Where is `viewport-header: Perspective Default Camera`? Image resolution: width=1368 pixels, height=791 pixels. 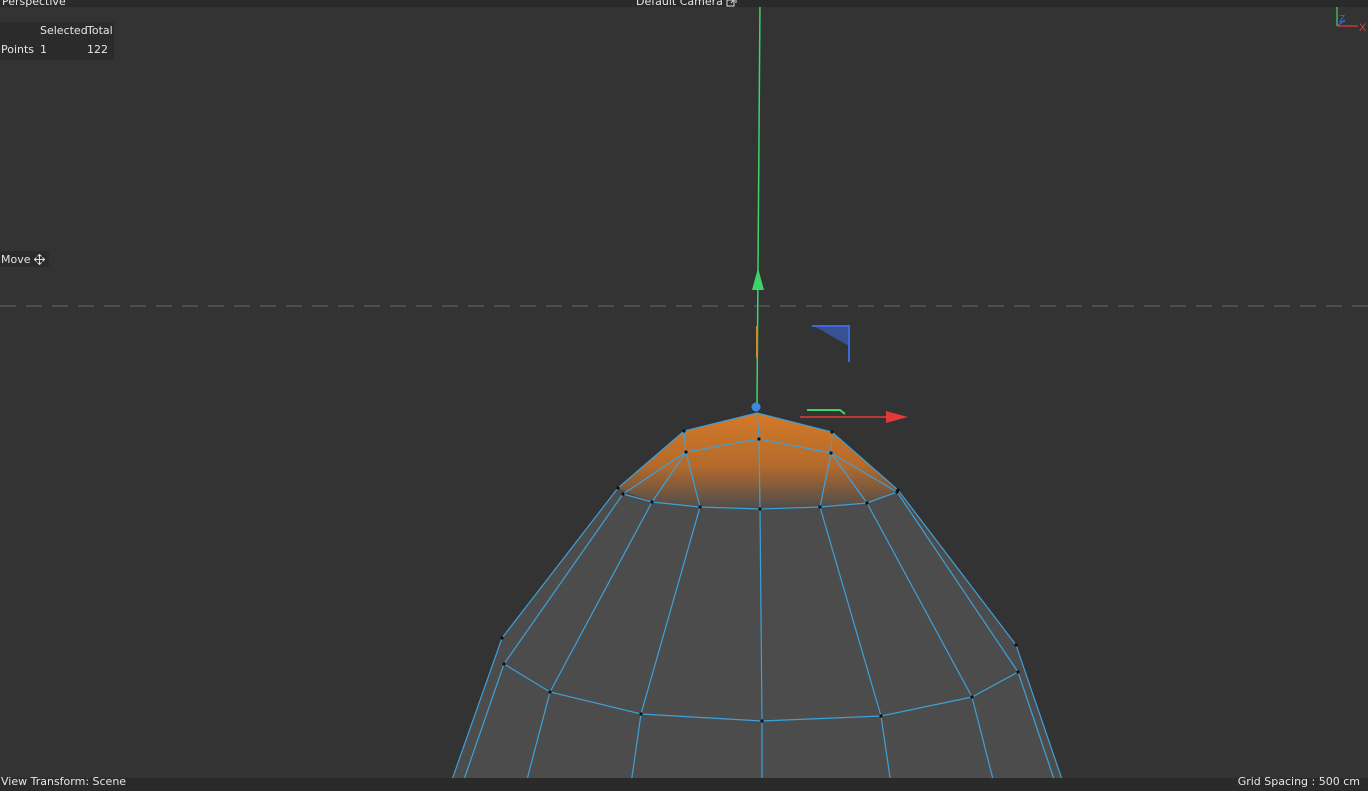 viewport-header: Perspective Default Camera is located at coordinates (684, 4).